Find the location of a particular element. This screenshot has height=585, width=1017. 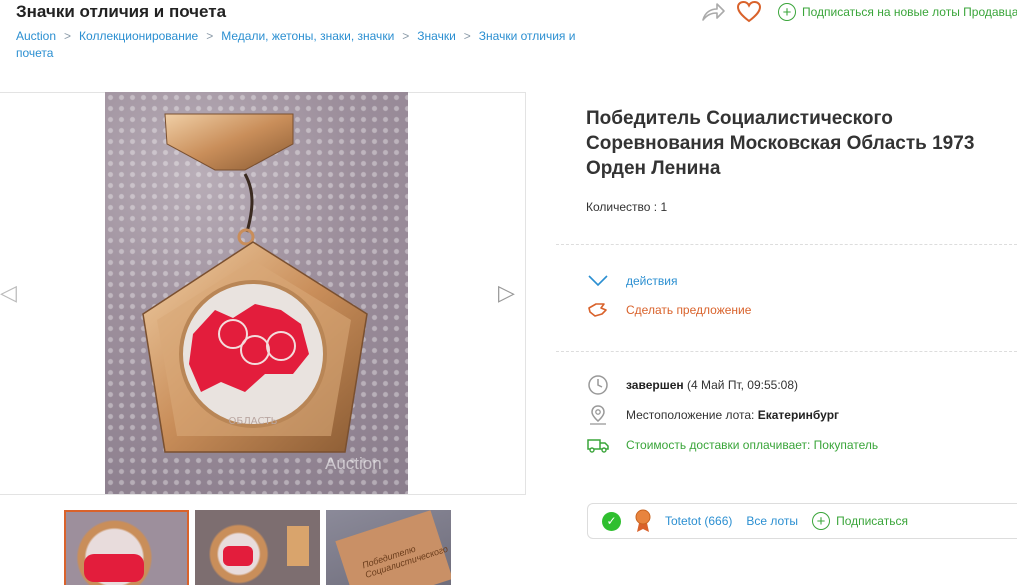

make-offer-button: Сделать предложение is located at coordinates (668, 310).